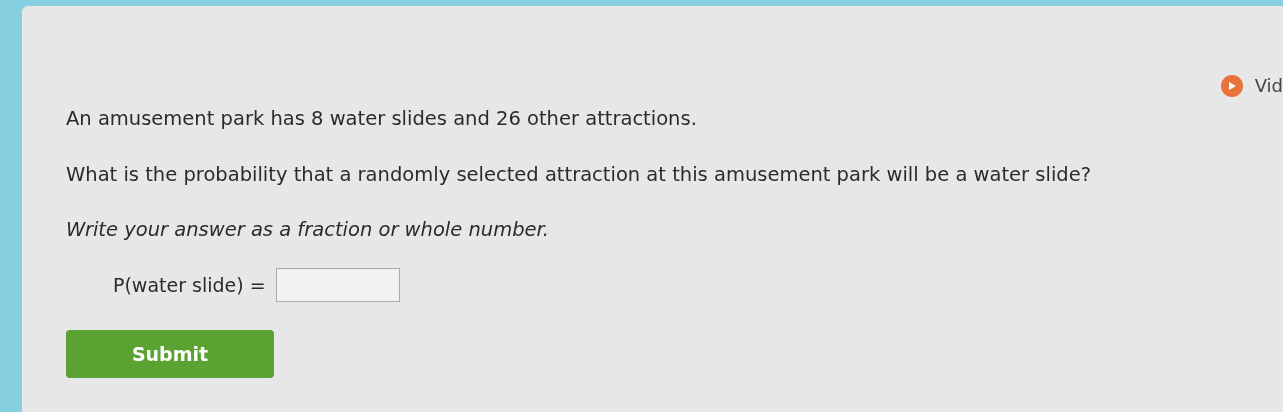 This screenshot has width=1283, height=412. What do you see at coordinates (189, 285) in the screenshot?
I see `answer-label: P(water slide) =` at bounding box center [189, 285].